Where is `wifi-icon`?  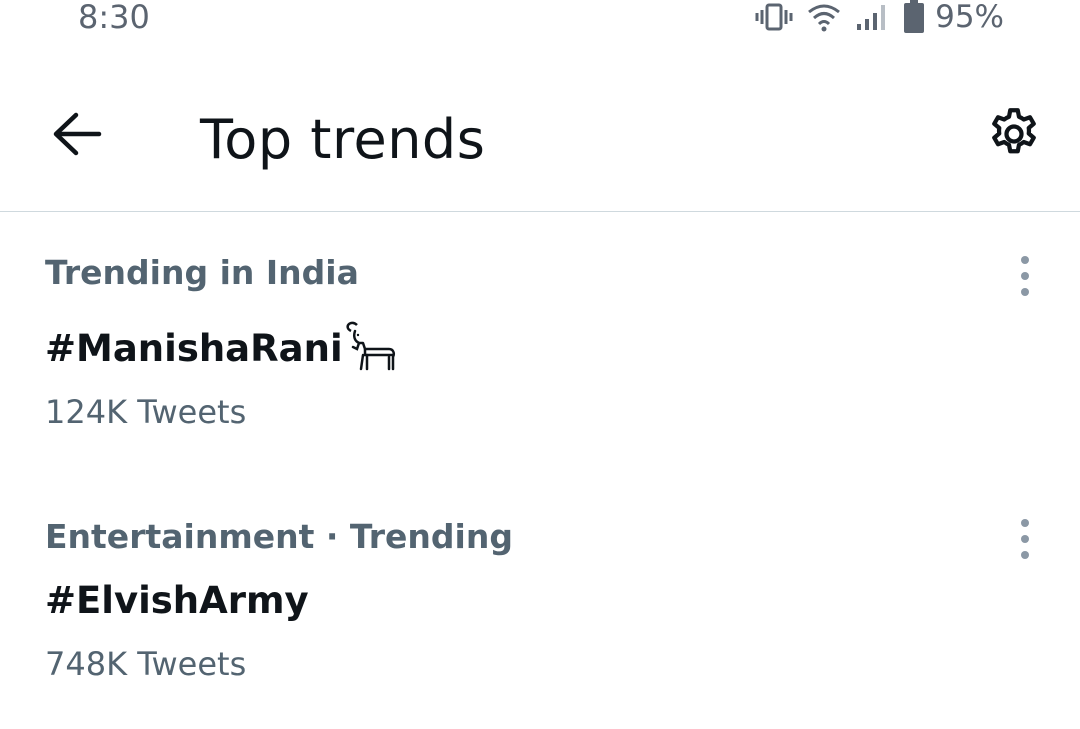 wifi-icon is located at coordinates (824, 17).